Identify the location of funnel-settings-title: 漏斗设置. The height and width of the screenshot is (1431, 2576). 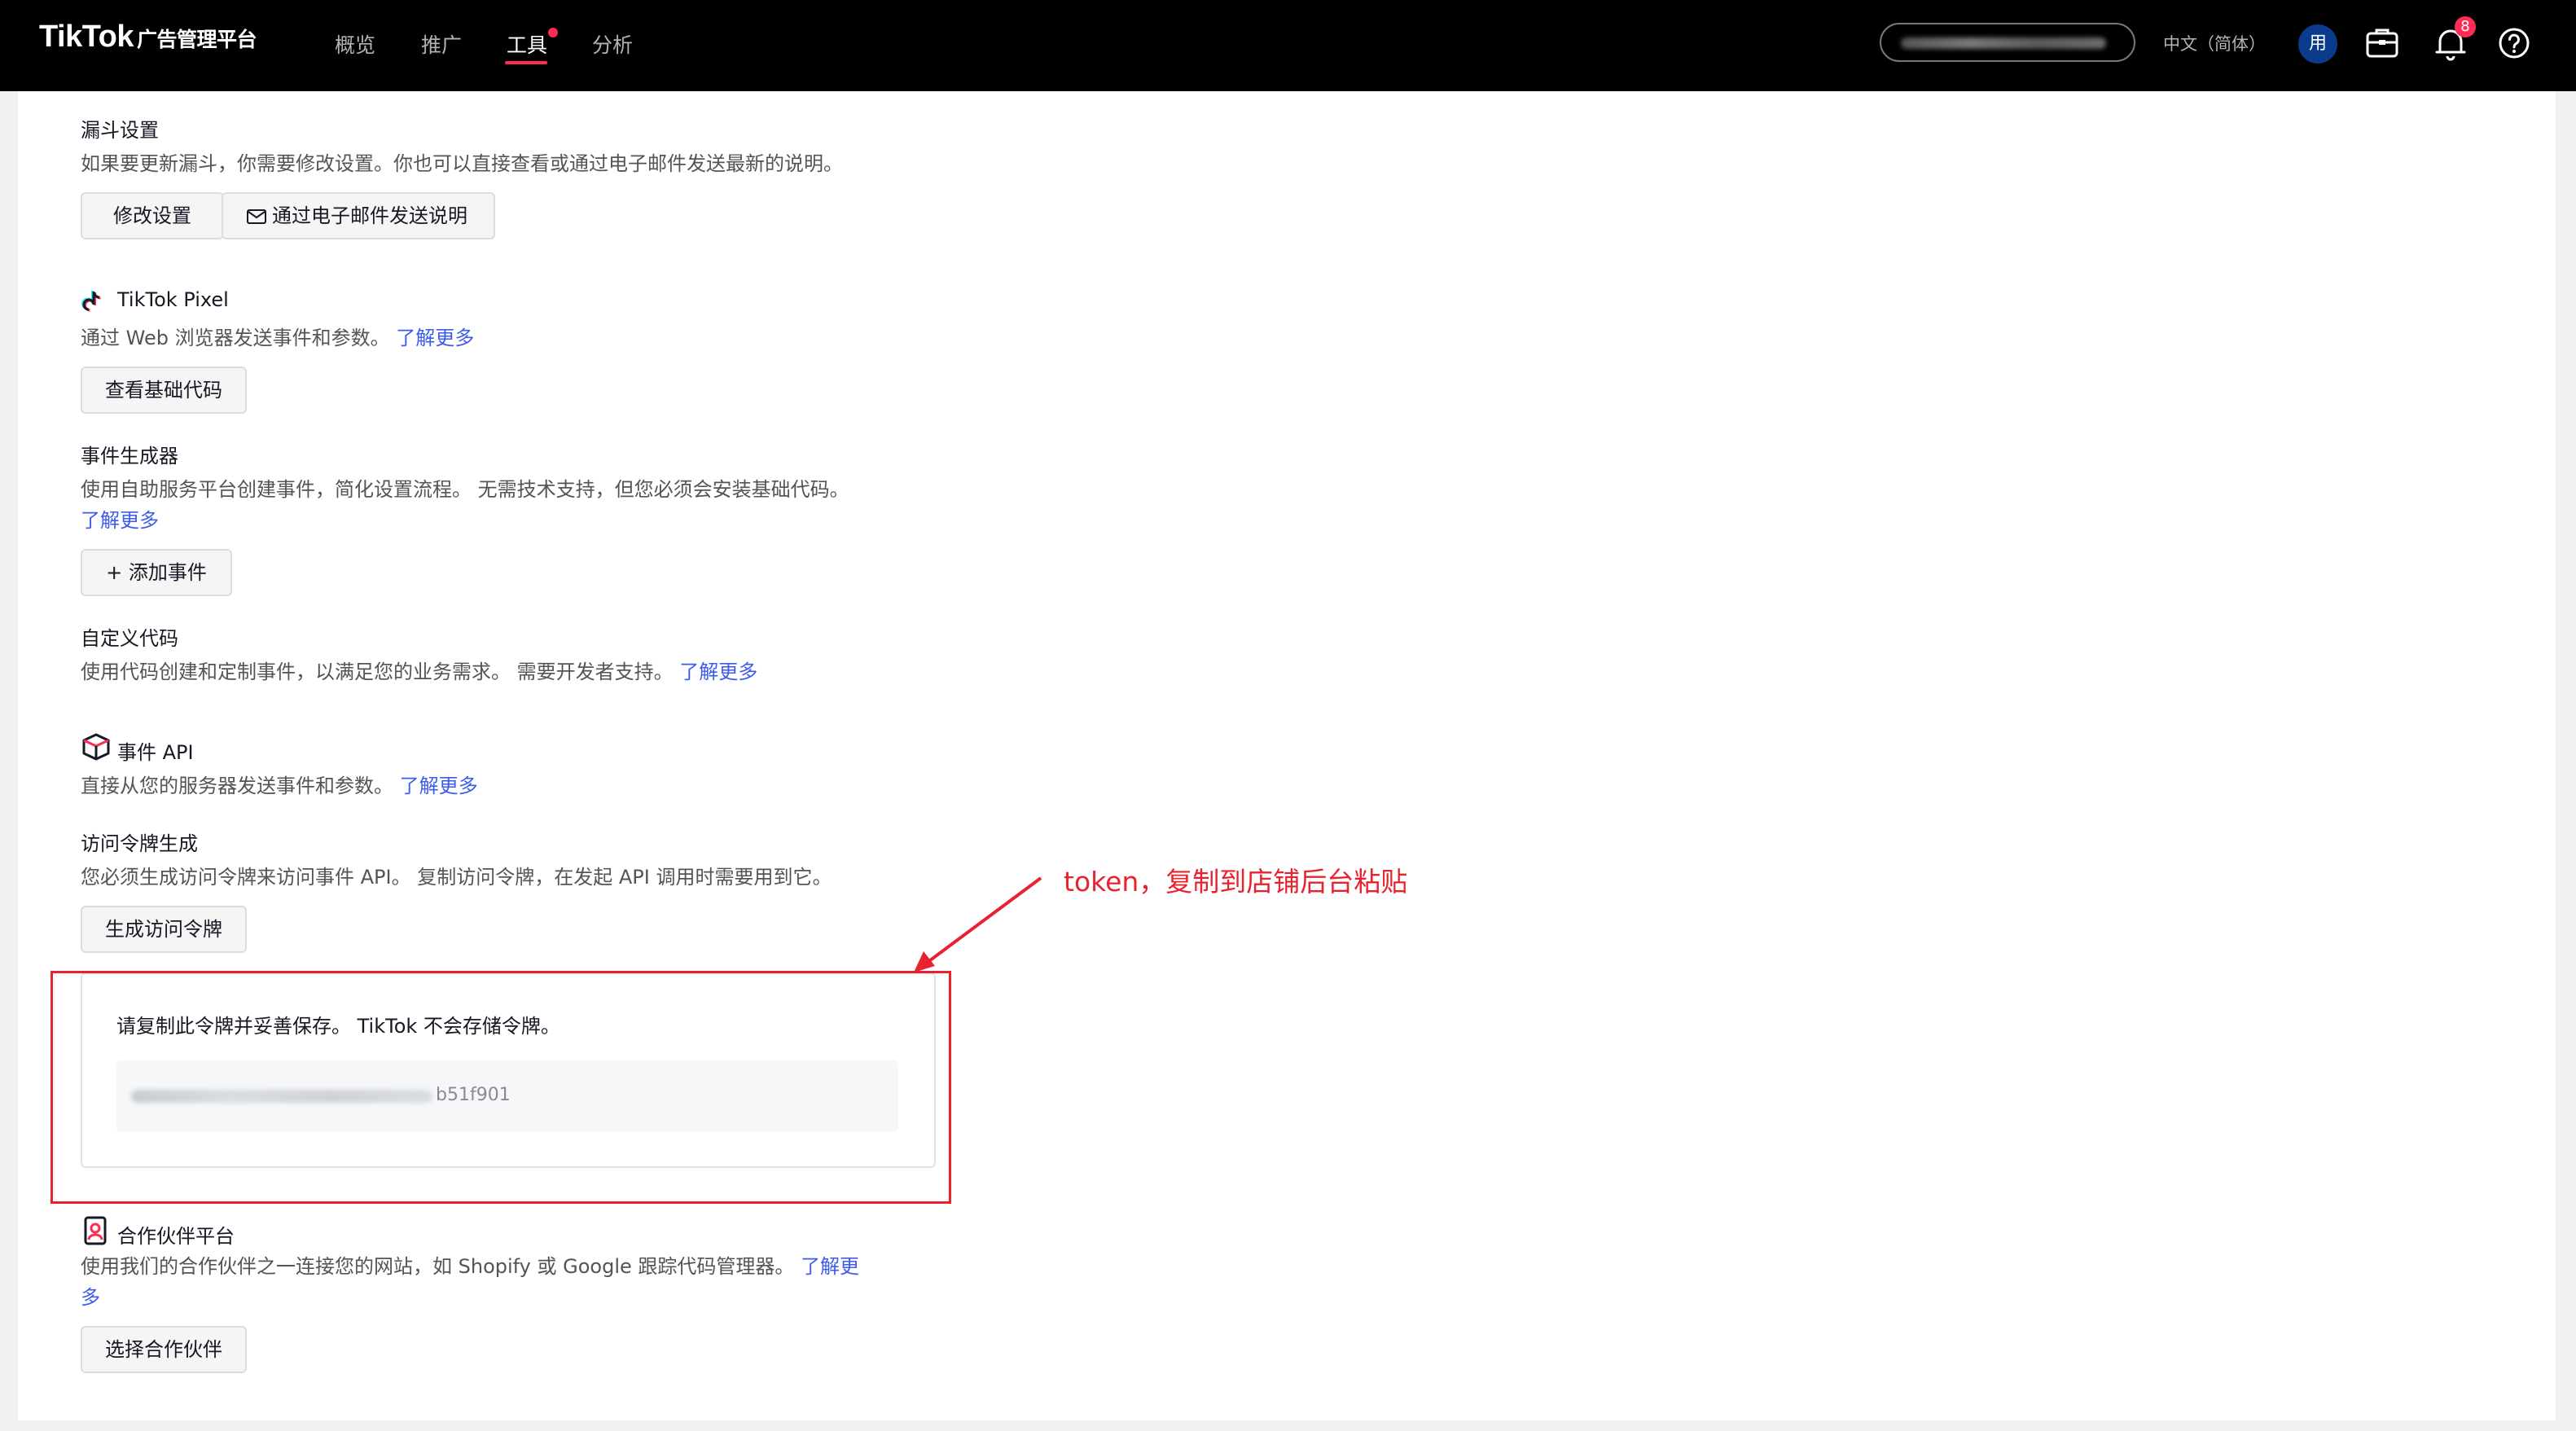
(120, 130).